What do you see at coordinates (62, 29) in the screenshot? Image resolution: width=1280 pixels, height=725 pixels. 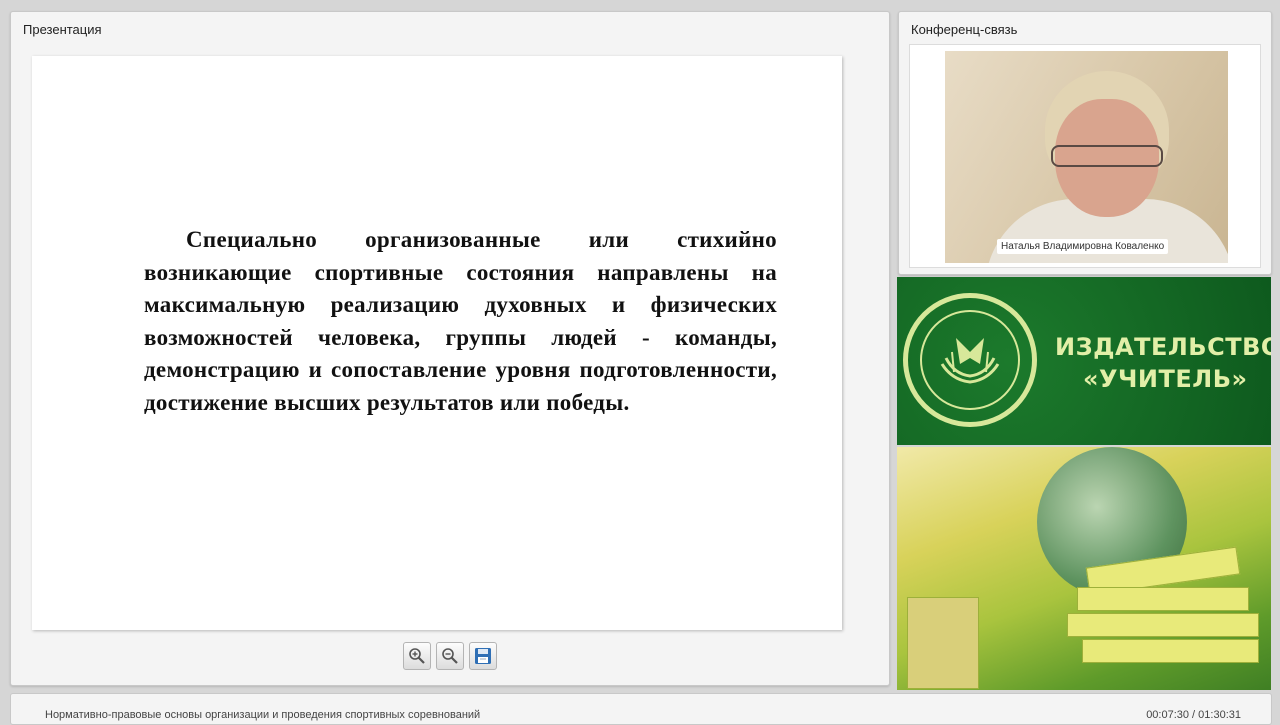 I see `presentation-panel-title: Презентация` at bounding box center [62, 29].